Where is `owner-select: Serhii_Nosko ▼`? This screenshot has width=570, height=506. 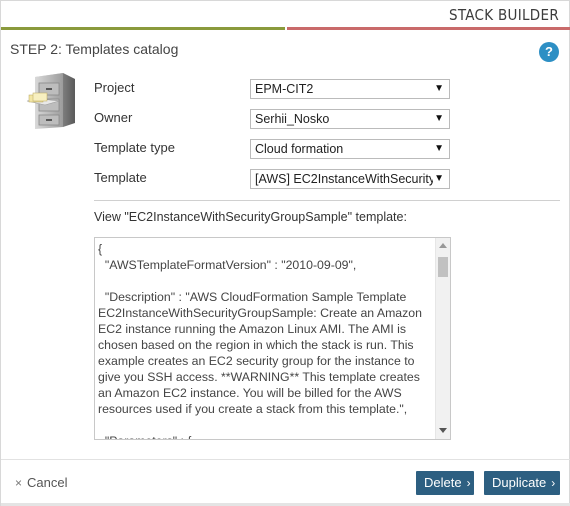
owner-select: Serhii_Nosko ▼ is located at coordinates (350, 119).